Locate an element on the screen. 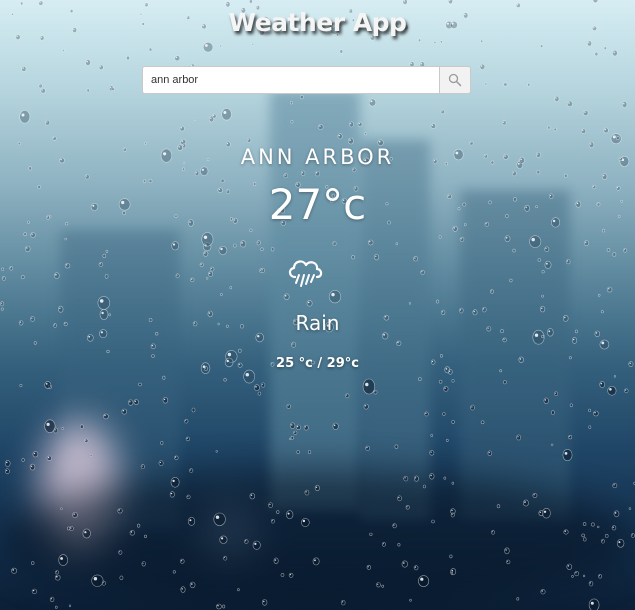 Image resolution: width=635 pixels, height=610 pixels. weather-description: Rain is located at coordinates (317, 323).